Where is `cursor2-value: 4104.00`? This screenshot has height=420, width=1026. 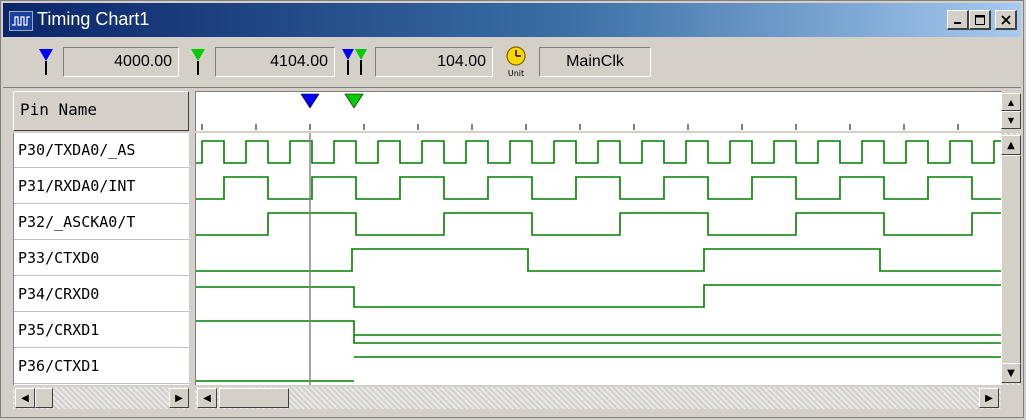 cursor2-value: 4104.00 is located at coordinates (275, 62).